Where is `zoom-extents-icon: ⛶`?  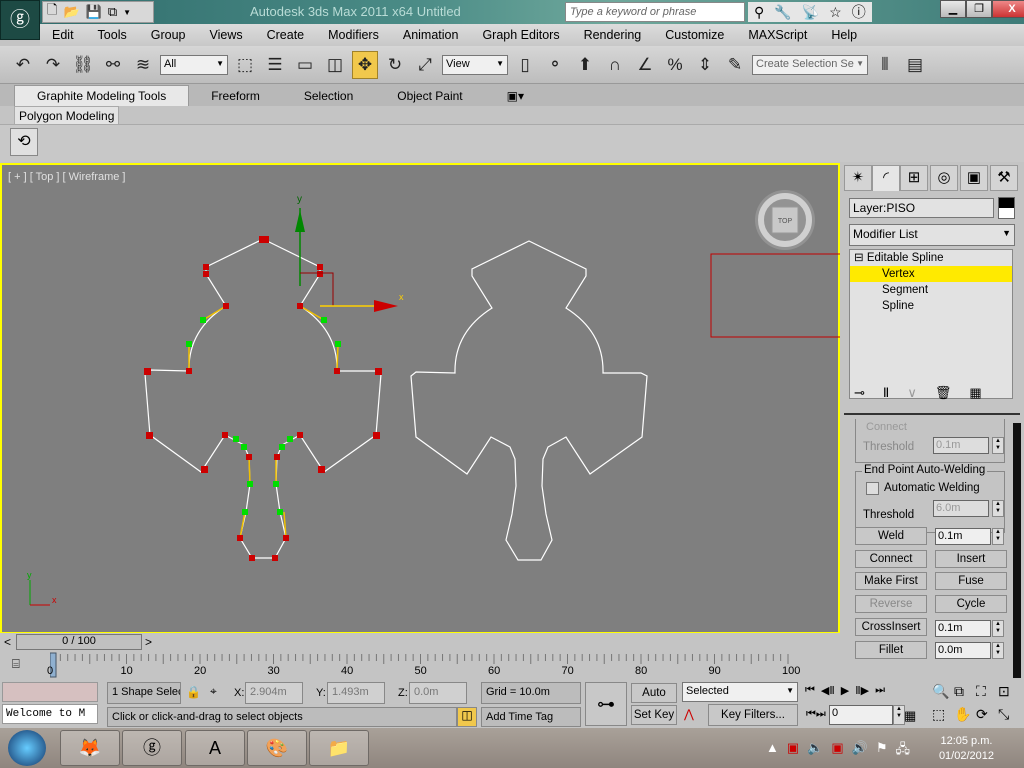 zoom-extents-icon: ⛶ is located at coordinates (987, 691).